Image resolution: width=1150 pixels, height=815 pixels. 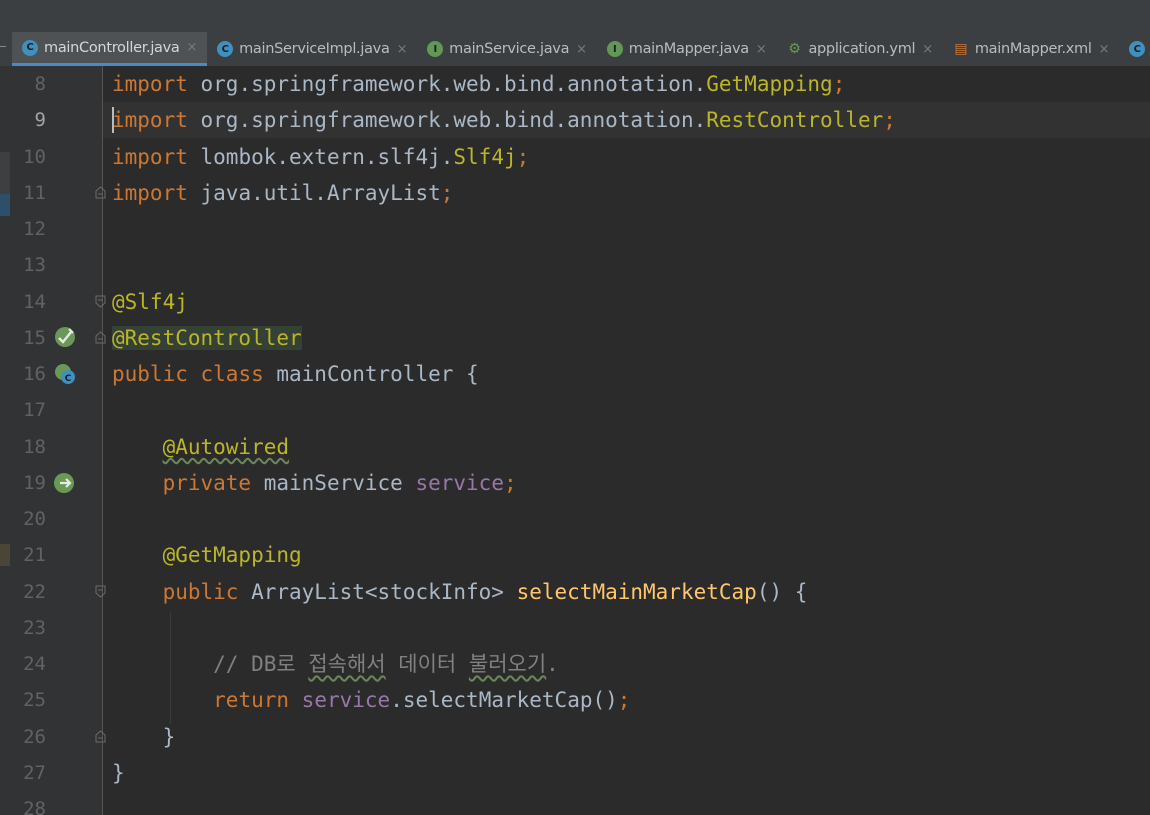 What do you see at coordinates (283, 192) in the screenshot?
I see `code-text: import java.util.ArrayList;` at bounding box center [283, 192].